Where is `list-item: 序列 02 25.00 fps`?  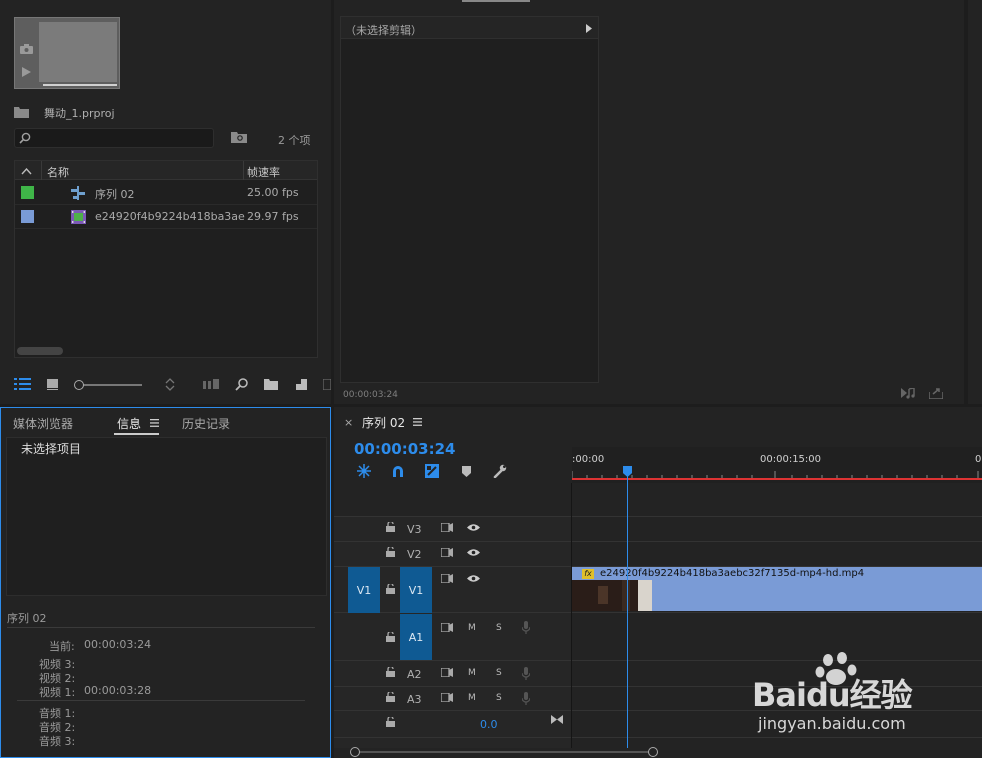
list-item: 序列 02 25.00 fps is located at coordinates (166, 193).